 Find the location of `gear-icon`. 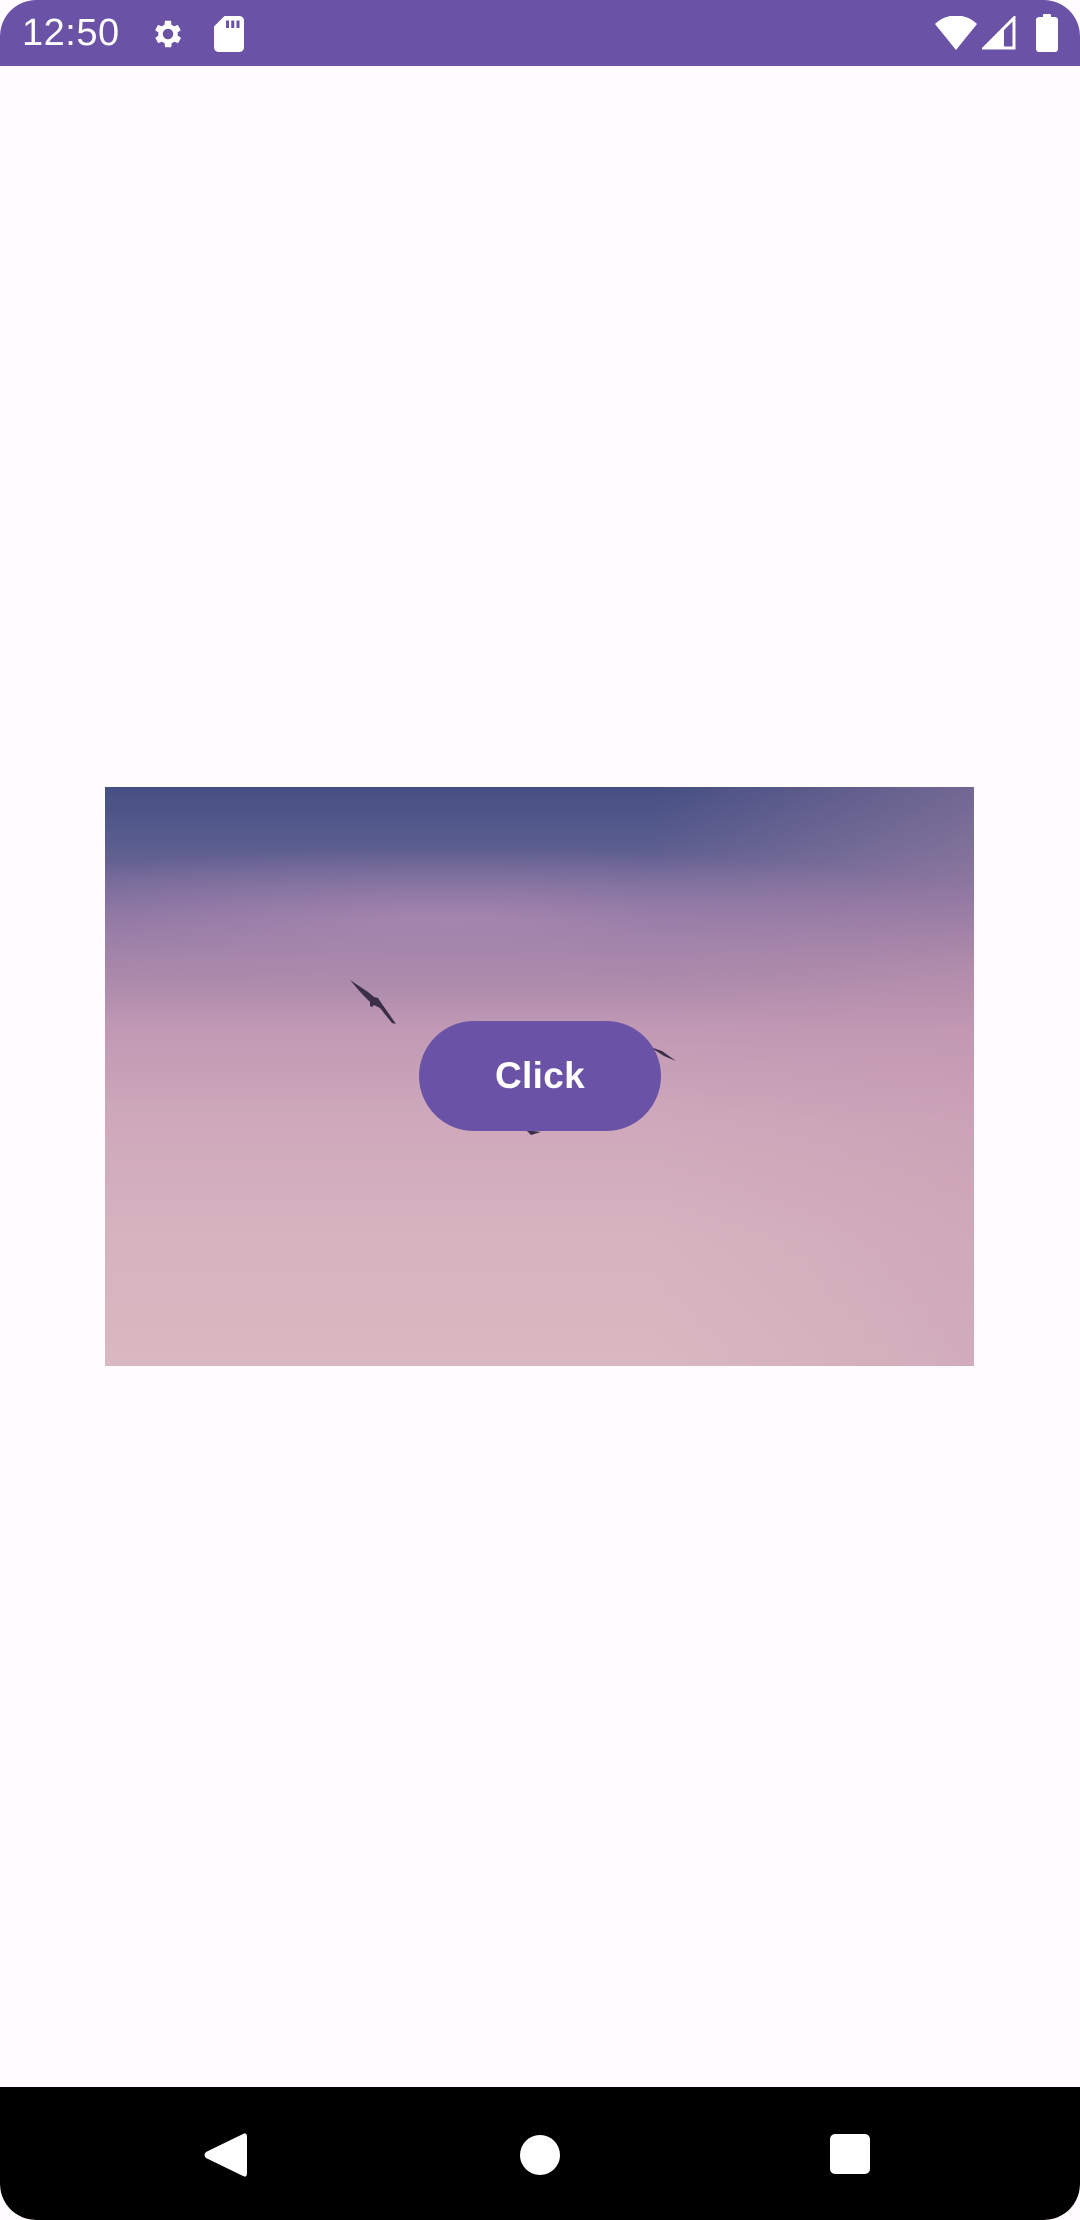

gear-icon is located at coordinates (168, 34).